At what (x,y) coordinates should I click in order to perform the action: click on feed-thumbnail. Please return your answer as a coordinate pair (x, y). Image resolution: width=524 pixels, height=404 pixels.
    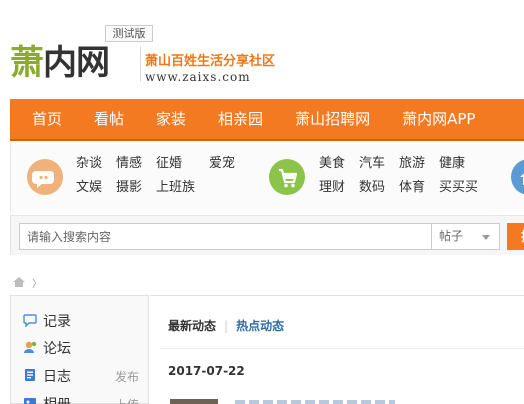
    Looking at the image, I should click on (194, 401).